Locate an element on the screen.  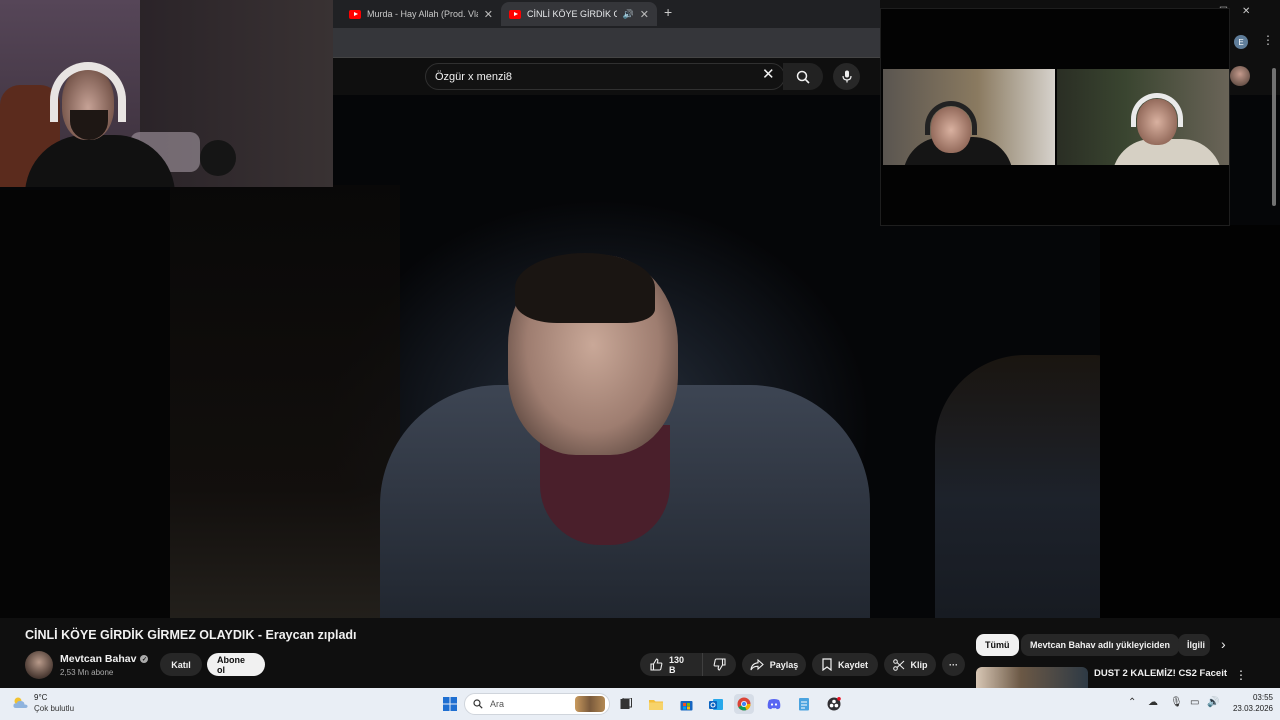
share-icon is located at coordinates (757, 664).